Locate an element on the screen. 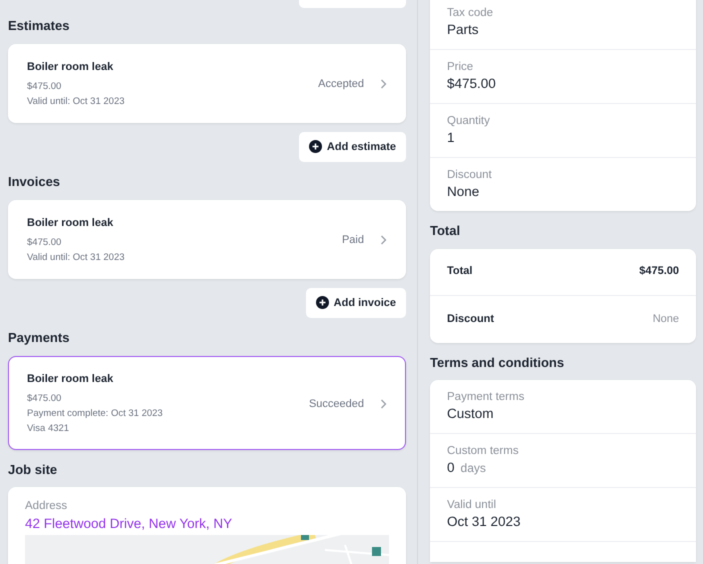 This screenshot has width=703, height=564. field-value: Parts is located at coordinates (463, 30).